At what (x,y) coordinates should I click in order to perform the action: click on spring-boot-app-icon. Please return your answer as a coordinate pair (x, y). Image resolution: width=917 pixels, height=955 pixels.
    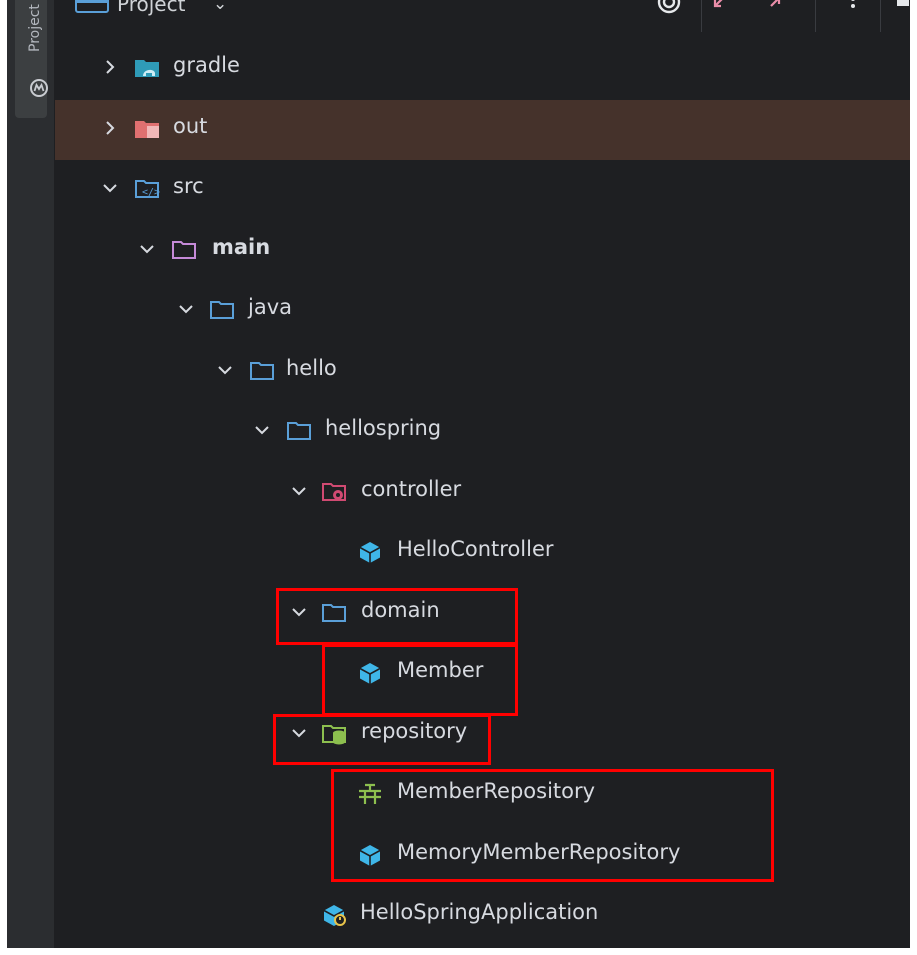
    Looking at the image, I should click on (334, 915).